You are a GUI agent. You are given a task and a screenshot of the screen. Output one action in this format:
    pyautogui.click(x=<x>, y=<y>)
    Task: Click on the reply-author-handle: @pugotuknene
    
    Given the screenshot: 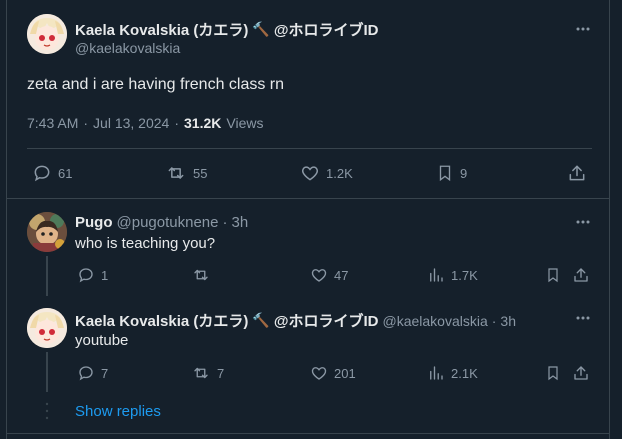 What is the action you would take?
    pyautogui.click(x=168, y=222)
    